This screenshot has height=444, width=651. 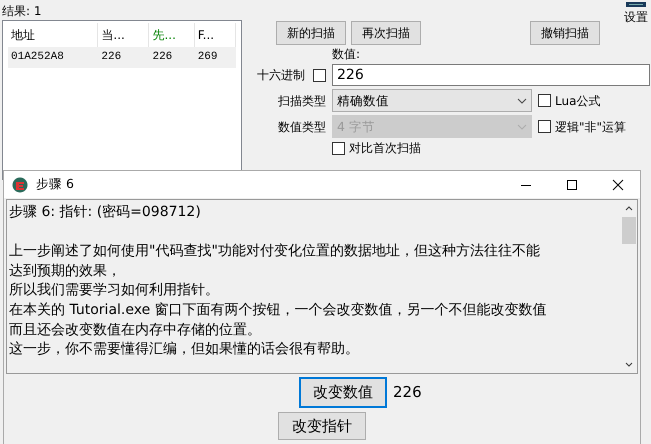 I want to click on new-scan-button: 新的扫描, so click(x=311, y=33).